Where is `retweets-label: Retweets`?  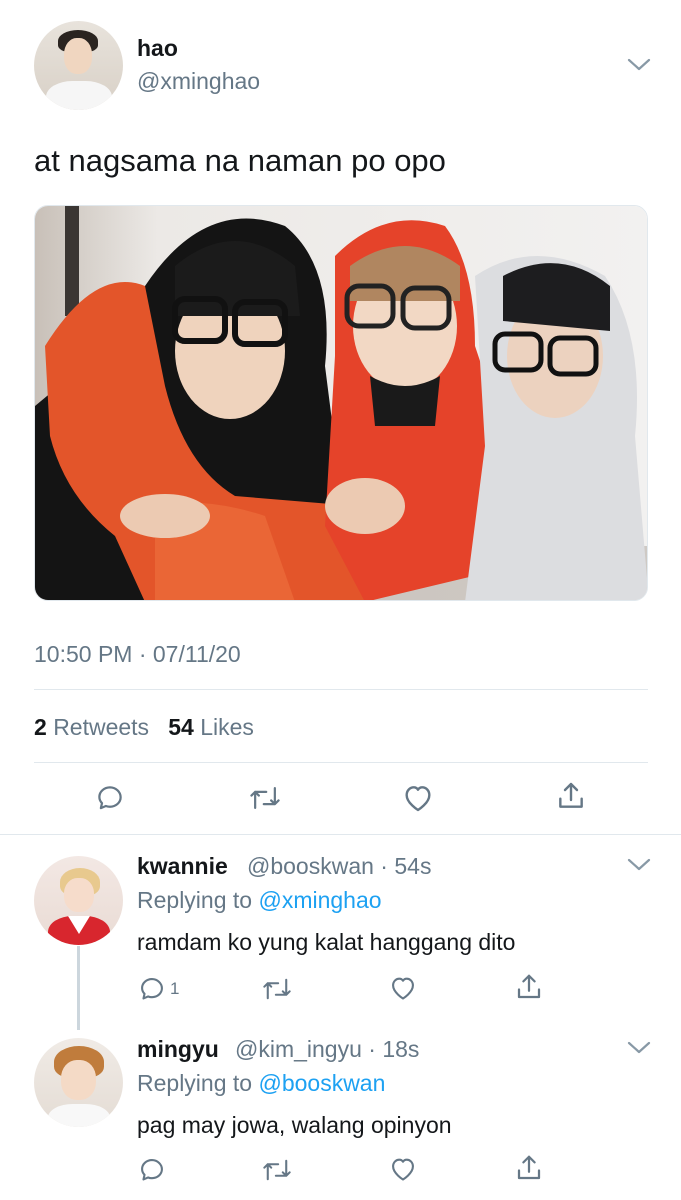 retweets-label: Retweets is located at coordinates (101, 727).